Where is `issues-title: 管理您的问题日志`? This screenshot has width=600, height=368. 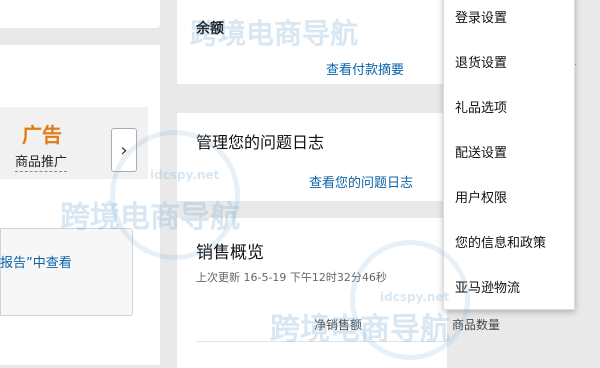
issues-title: 管理您的问题日志 is located at coordinates (260, 142).